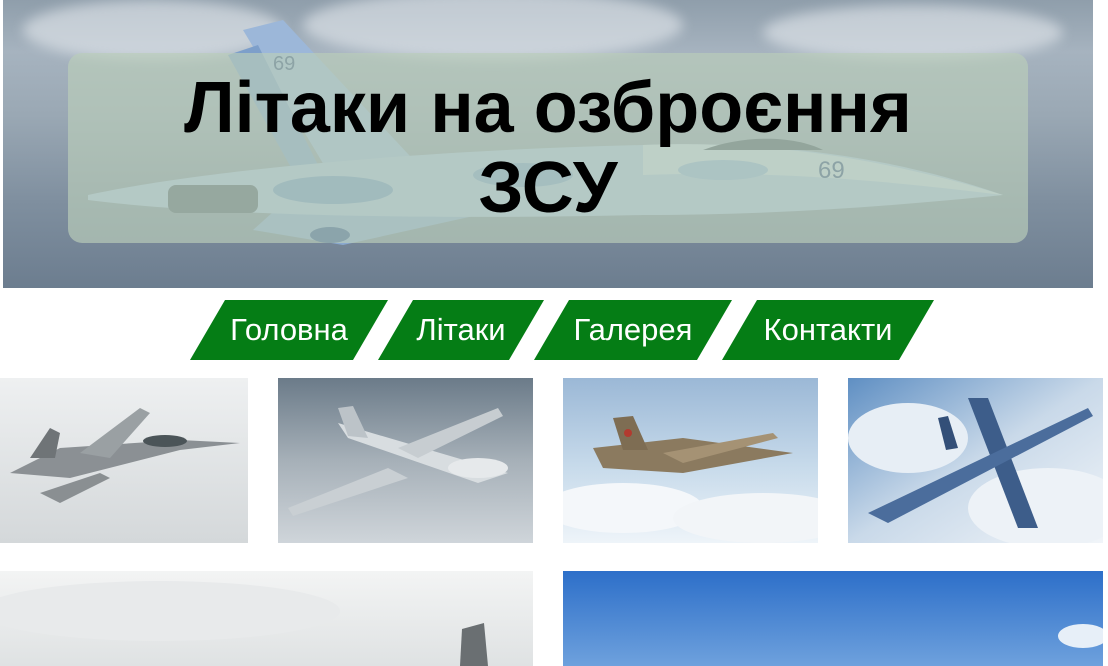  What do you see at coordinates (975, 460) in the screenshot?
I see `su-27-photo` at bounding box center [975, 460].